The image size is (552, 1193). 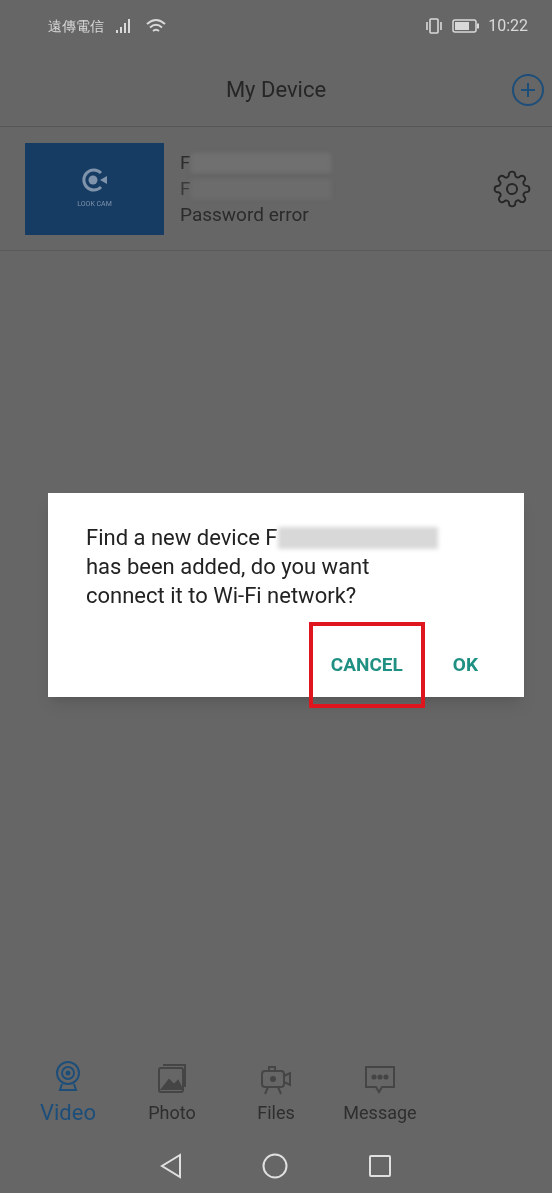 I want to click on back-button, so click(x=171, y=1165).